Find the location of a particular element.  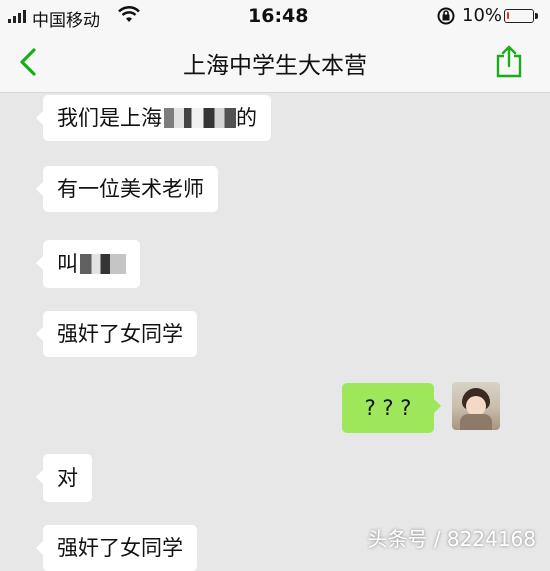

message-text: 有一位美术老师 is located at coordinates (130, 189).